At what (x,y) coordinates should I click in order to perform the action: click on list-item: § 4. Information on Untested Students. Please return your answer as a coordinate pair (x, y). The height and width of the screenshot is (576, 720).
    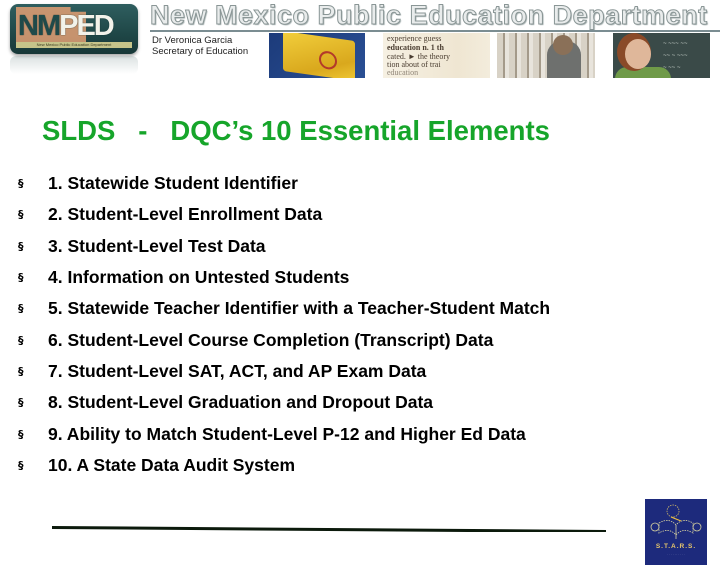
    Looking at the image, I should click on (284, 277).